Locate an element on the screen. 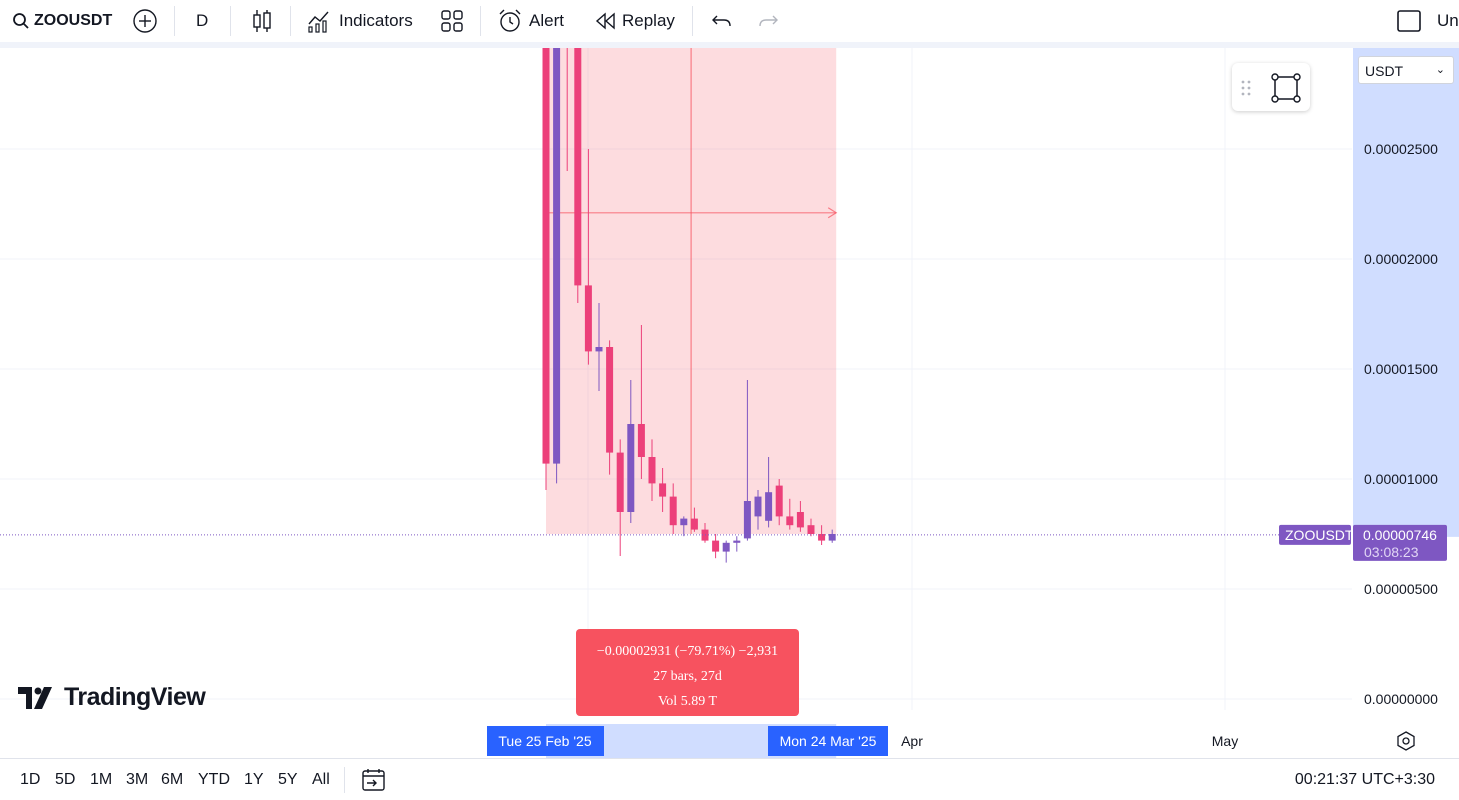 This screenshot has width=1459, height=800. chevron-down-icon: ⌄ is located at coordinates (1440, 70).